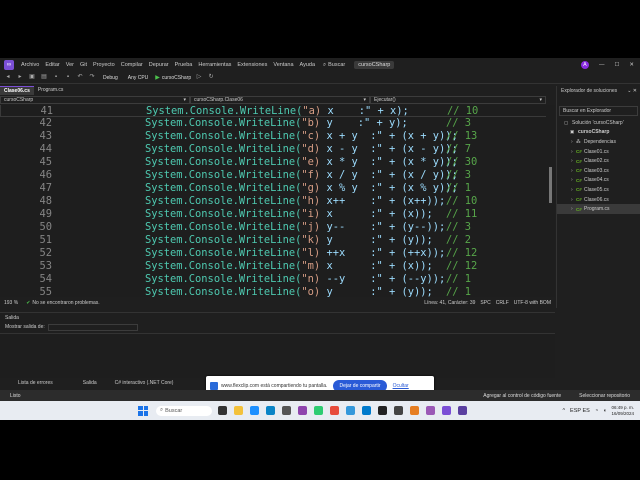  What do you see at coordinates (580, 411) in the screenshot?
I see `language-indicator: ESP ES` at bounding box center [580, 411].